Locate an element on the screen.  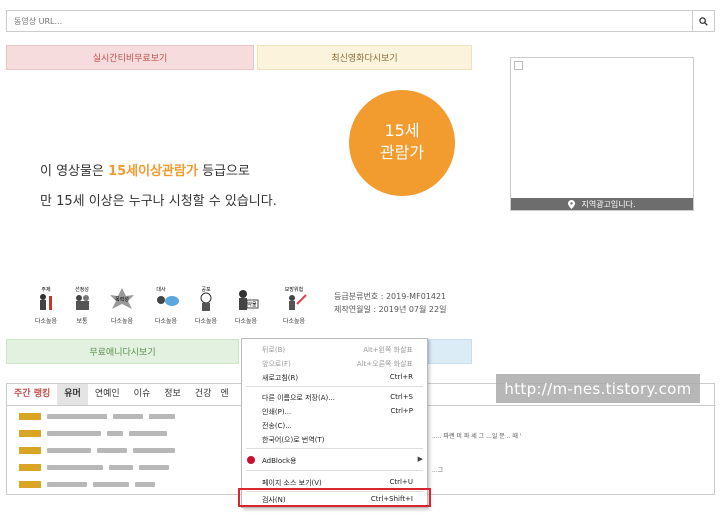
search-button is located at coordinates (703, 21).